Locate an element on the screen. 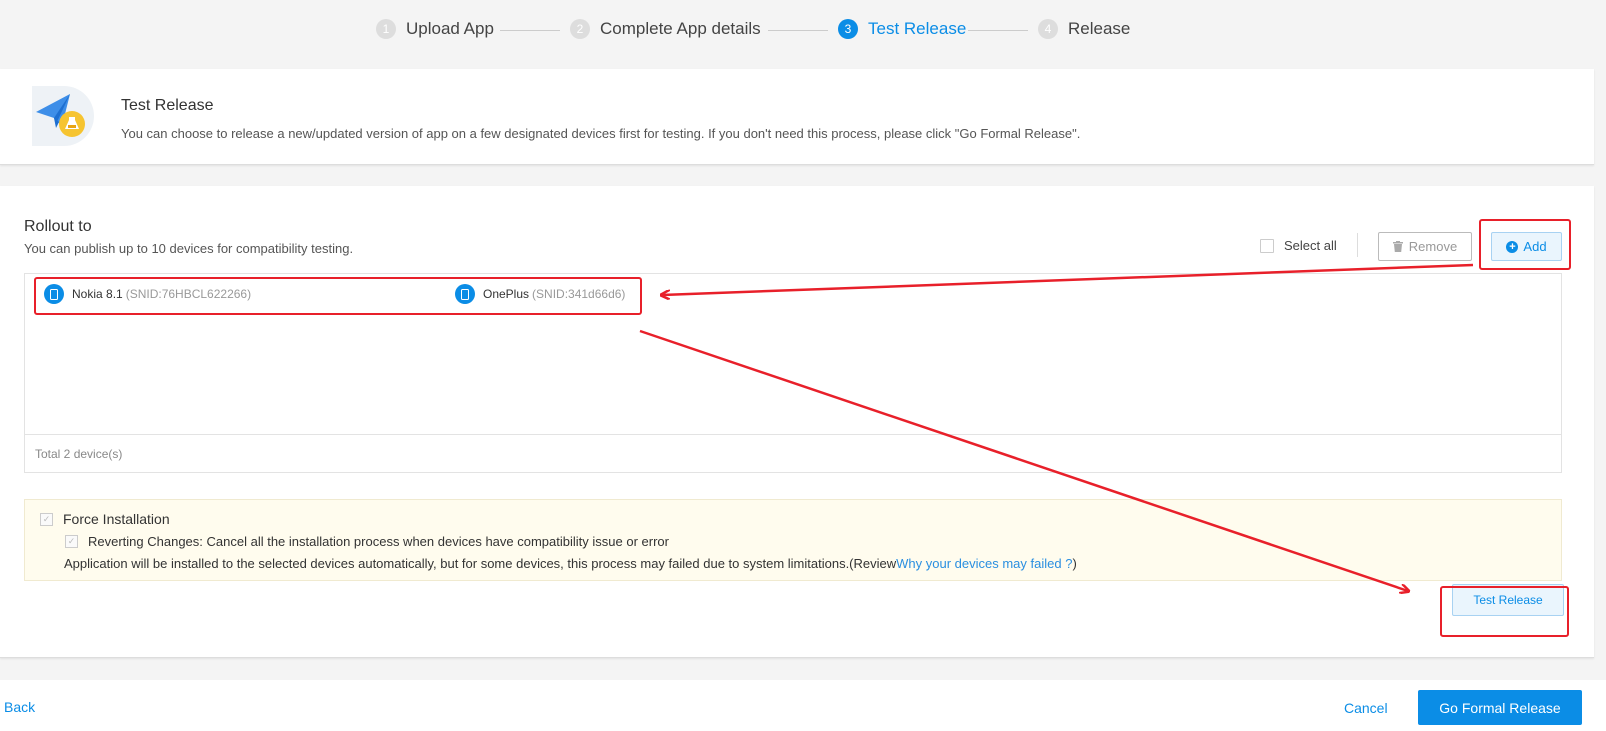 This screenshot has height=731, width=1606. divider is located at coordinates (1357, 245).